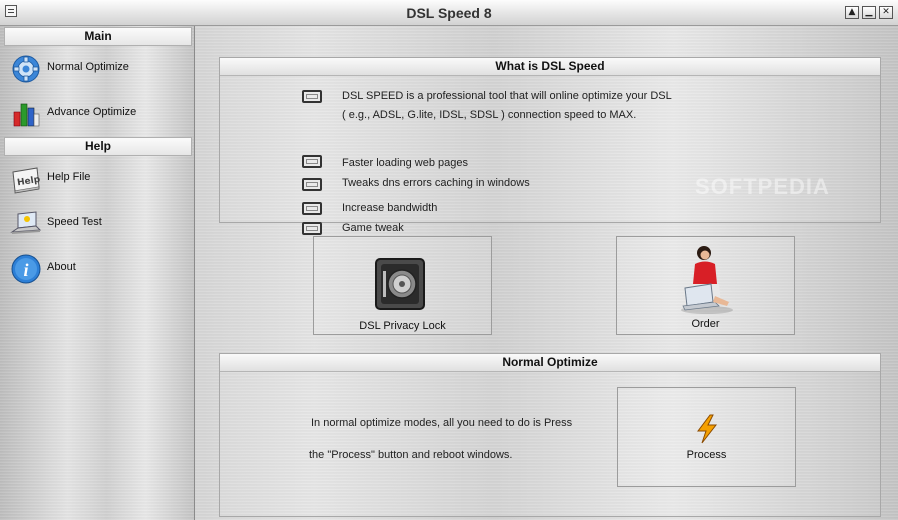 Image resolution: width=898 pixels, height=520 pixels. Describe the element at coordinates (26, 222) in the screenshot. I see `laptop-icon` at that location.